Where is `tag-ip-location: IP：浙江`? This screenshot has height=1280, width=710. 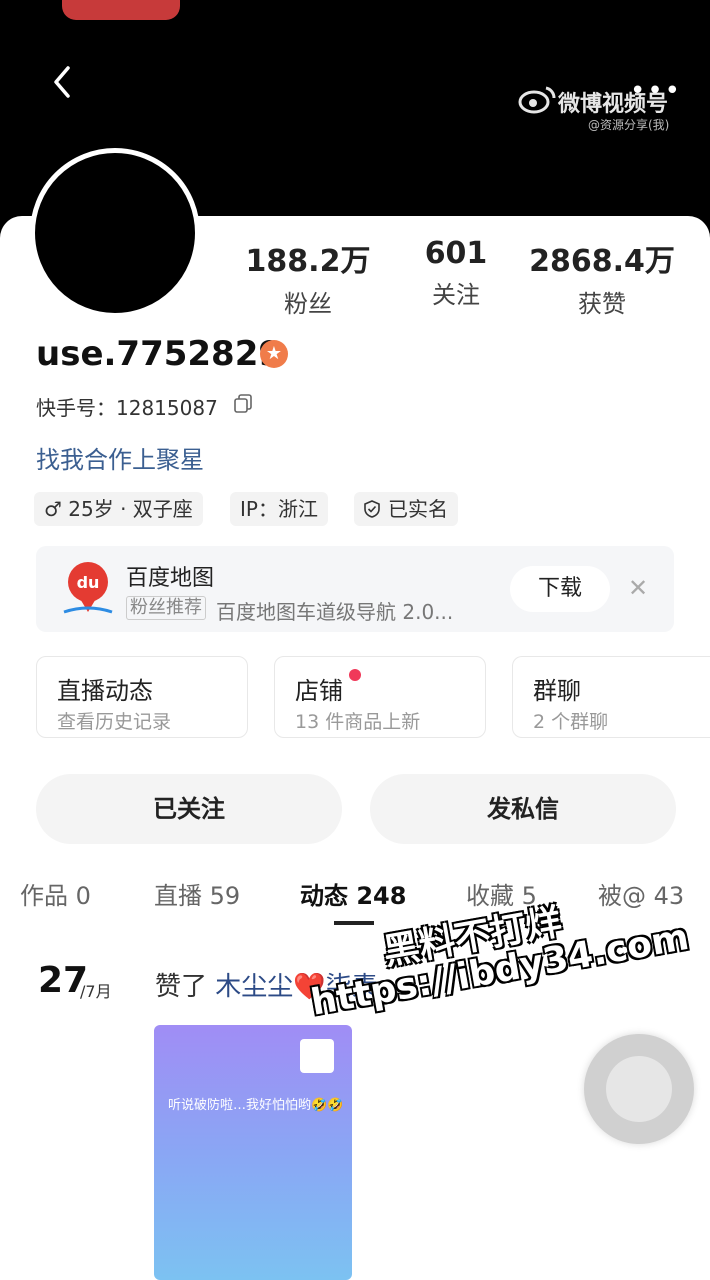
tag-ip-location: IP：浙江 is located at coordinates (279, 509).